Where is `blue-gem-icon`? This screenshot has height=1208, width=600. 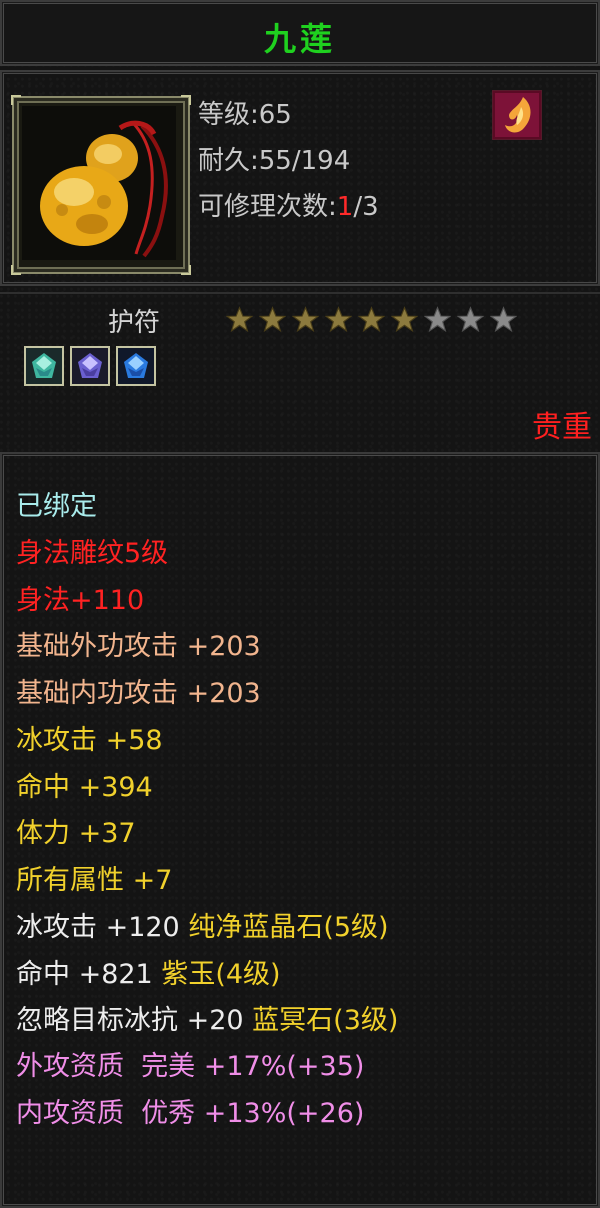 blue-gem-icon is located at coordinates (136, 366).